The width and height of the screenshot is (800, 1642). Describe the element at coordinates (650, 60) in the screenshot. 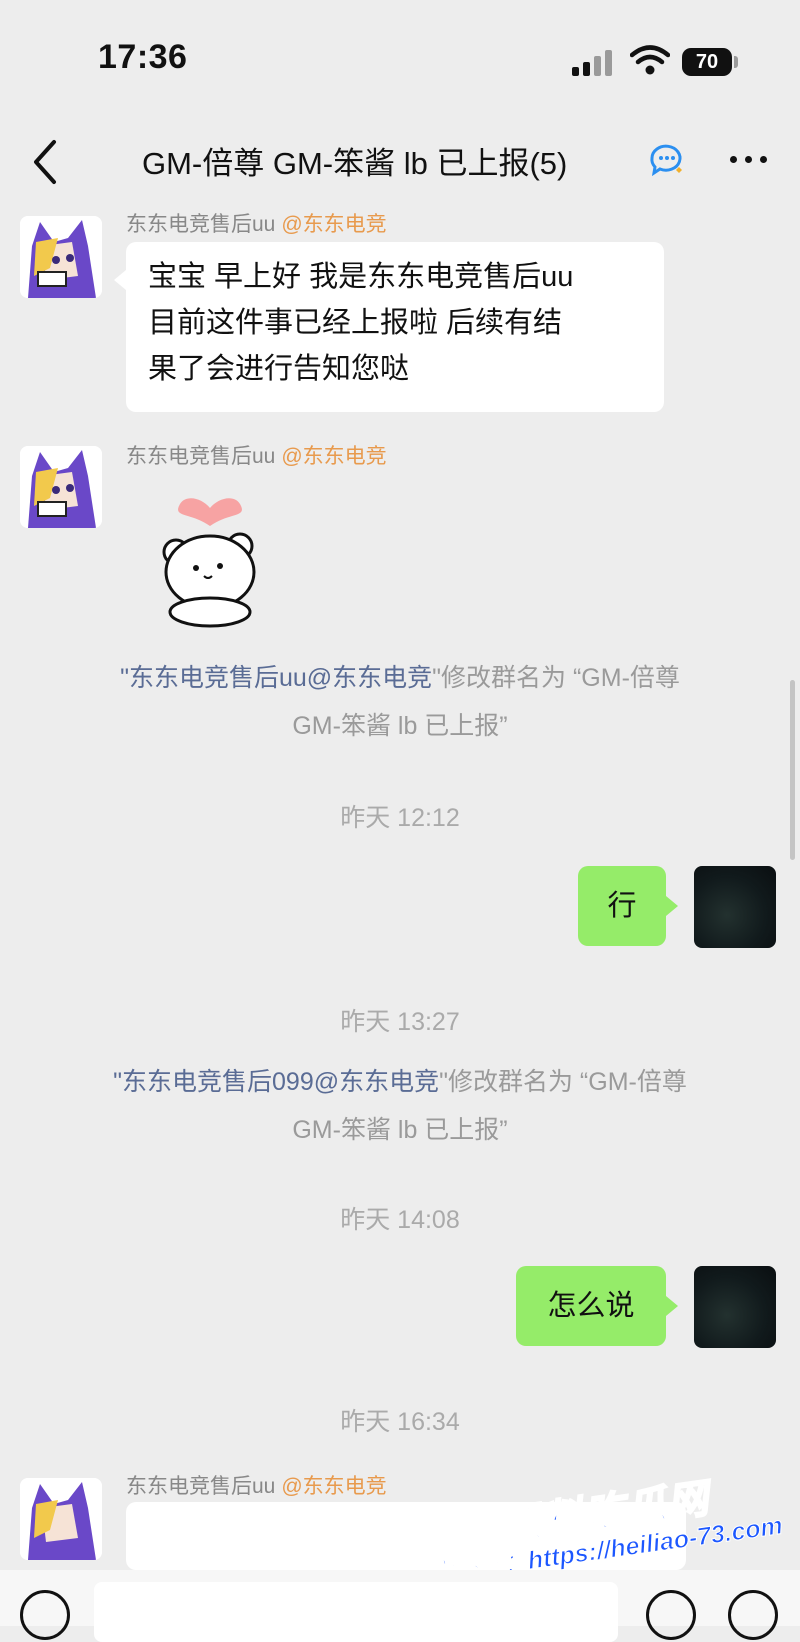

I see `wifi-icon` at that location.